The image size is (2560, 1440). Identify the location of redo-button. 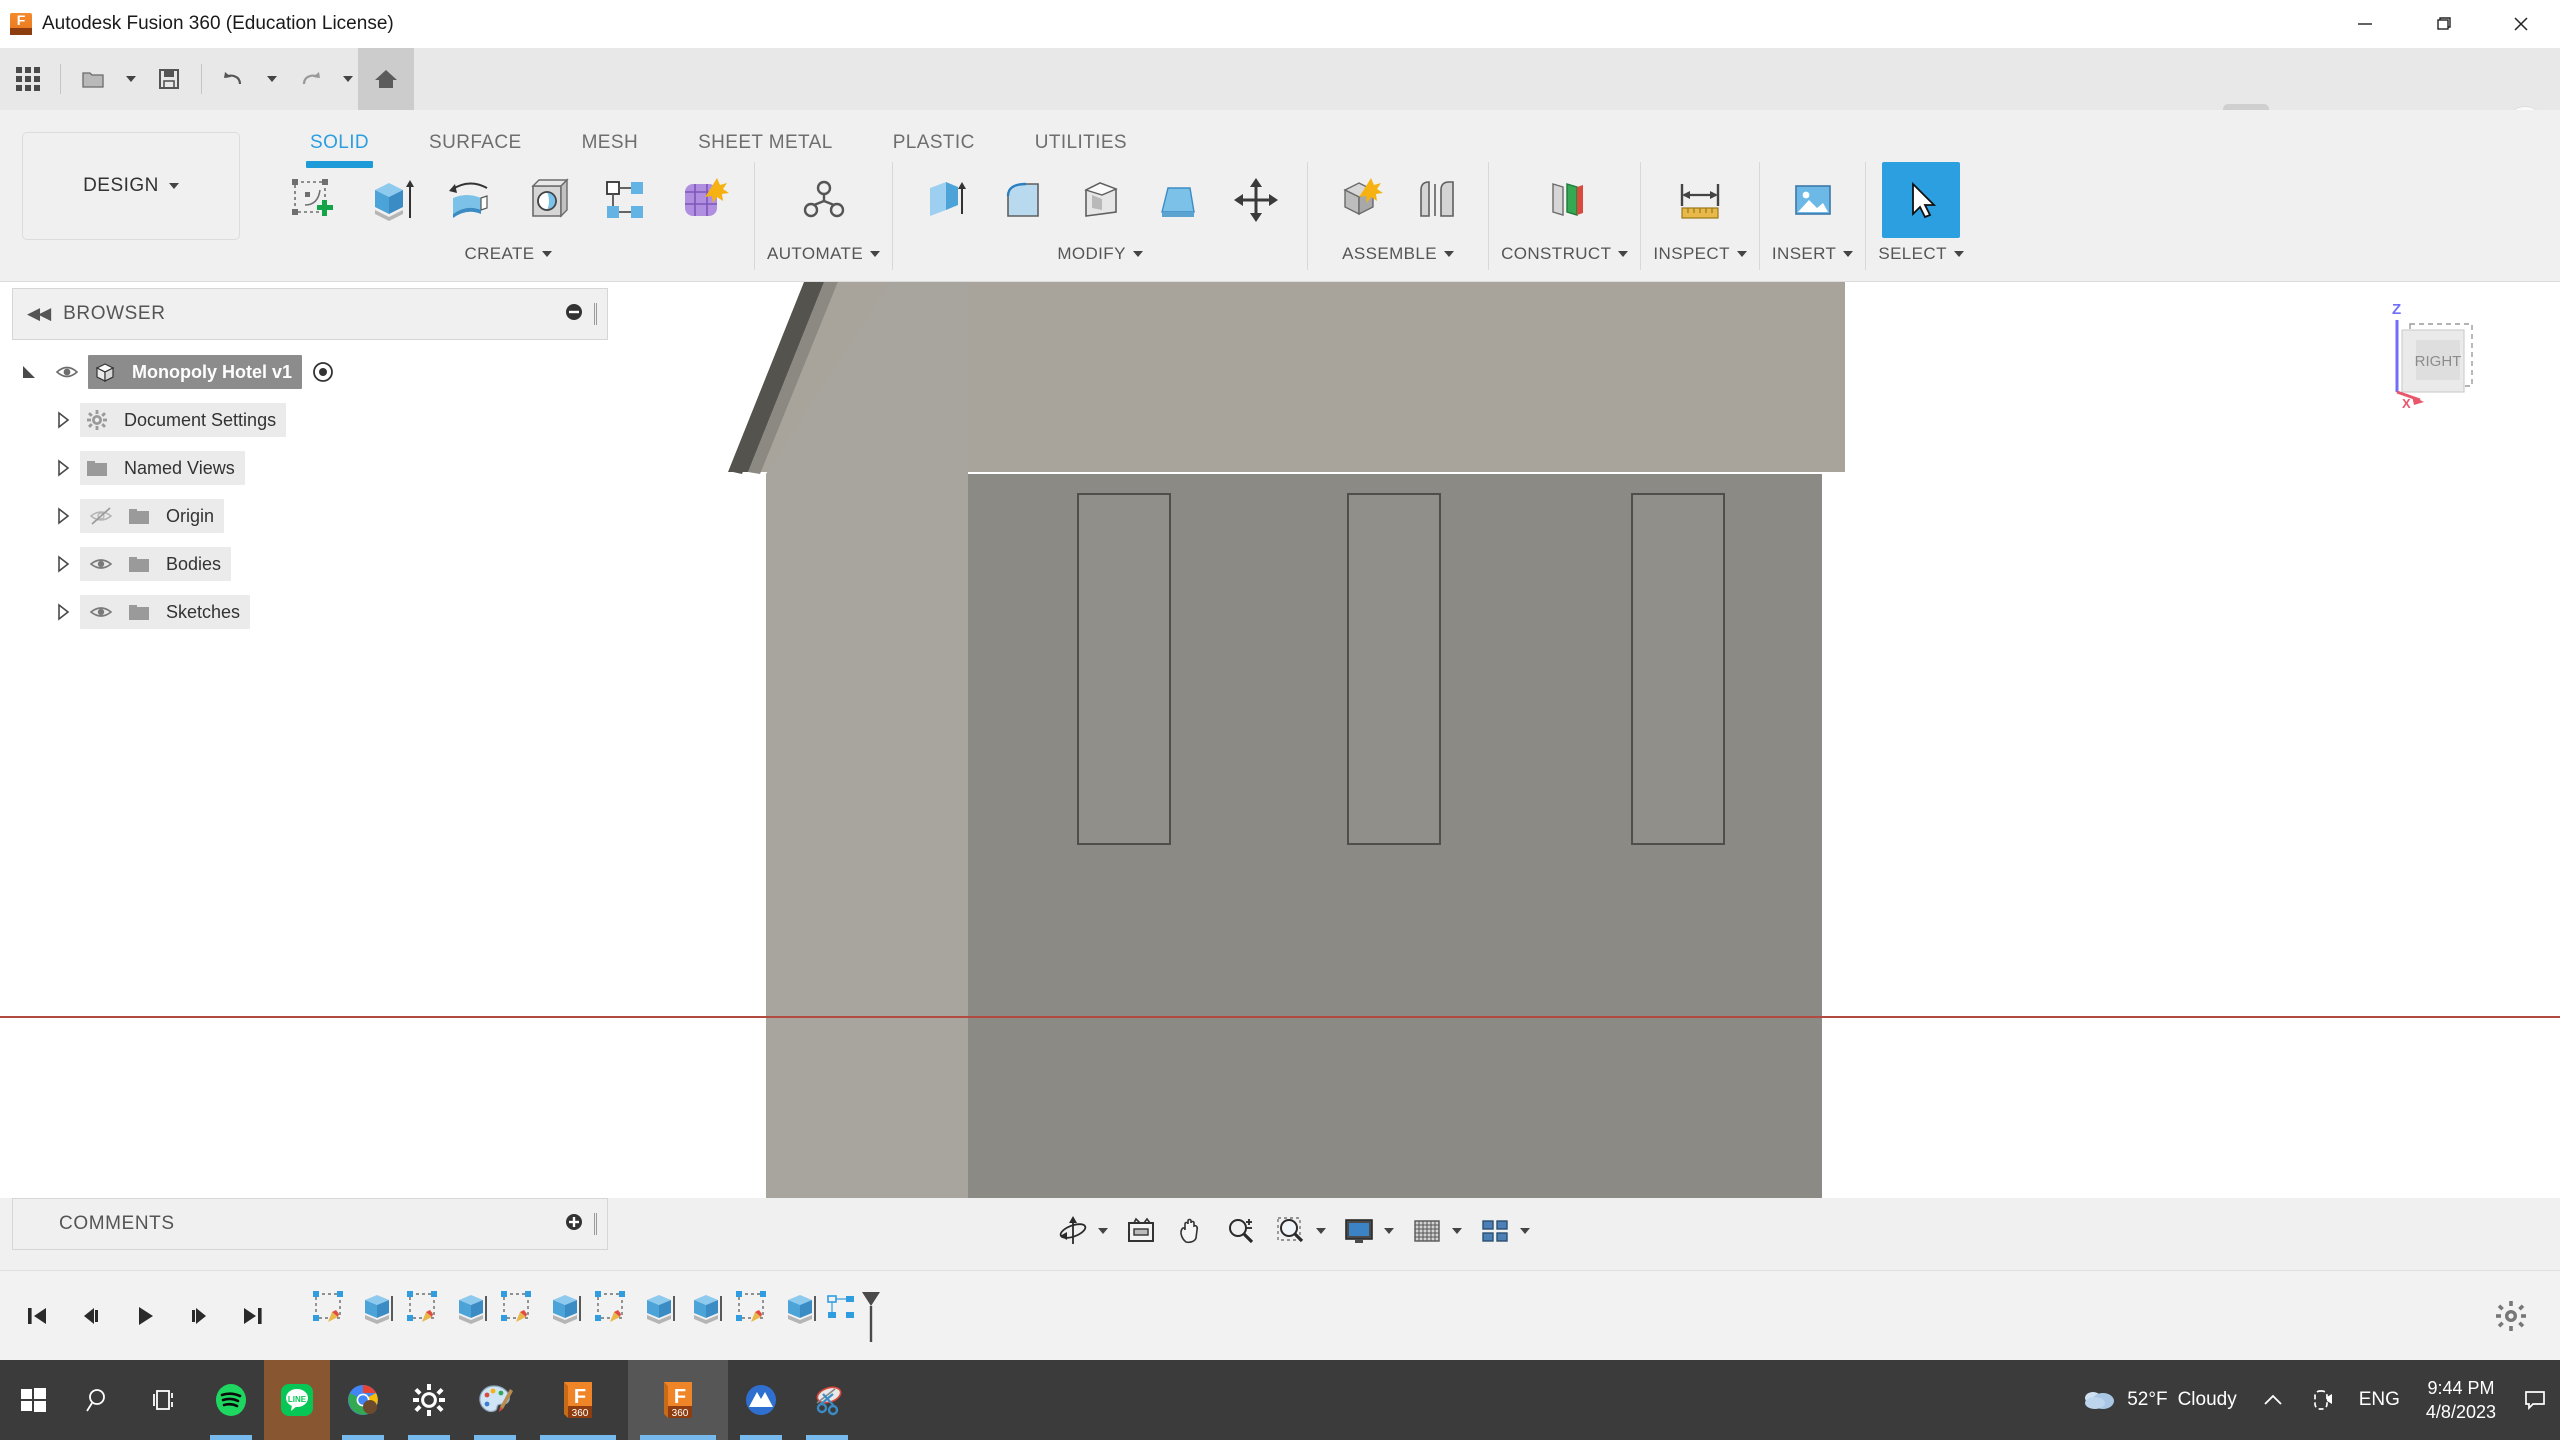
(310, 79).